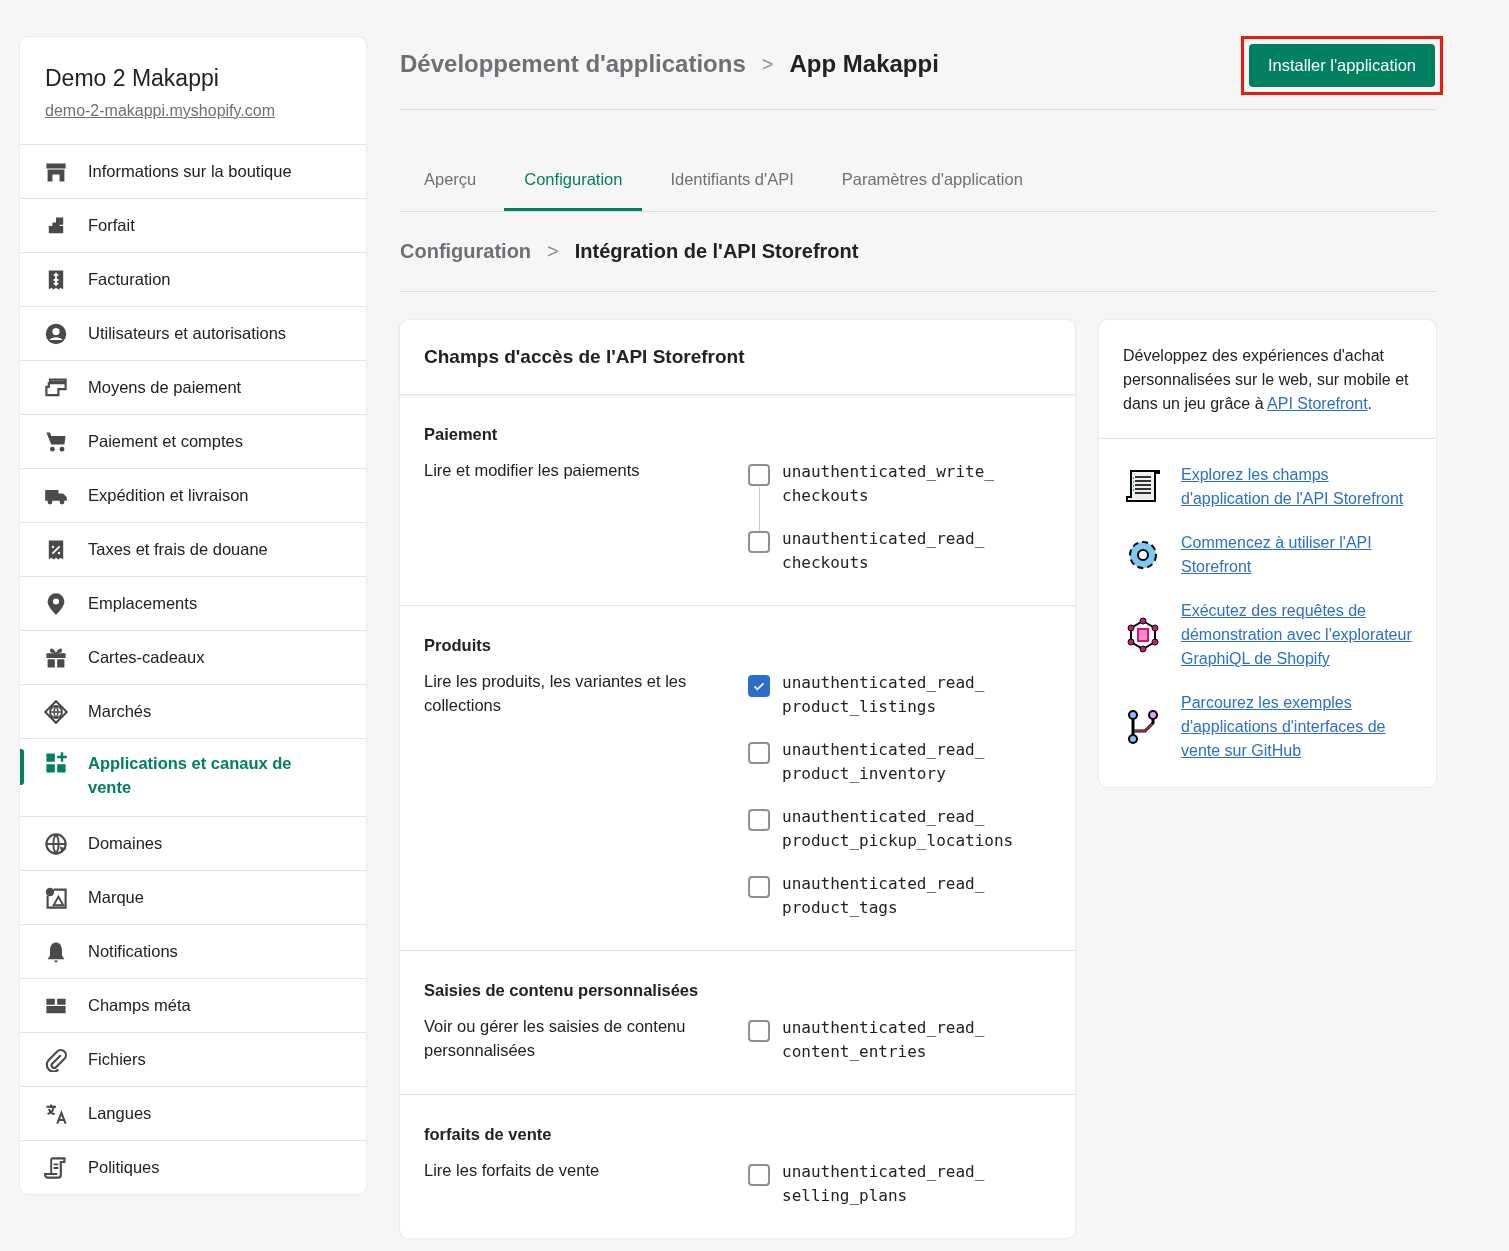 This screenshot has width=1509, height=1251. Describe the element at coordinates (466, 251) in the screenshot. I see `breadcrumb-link: Configuration` at that location.